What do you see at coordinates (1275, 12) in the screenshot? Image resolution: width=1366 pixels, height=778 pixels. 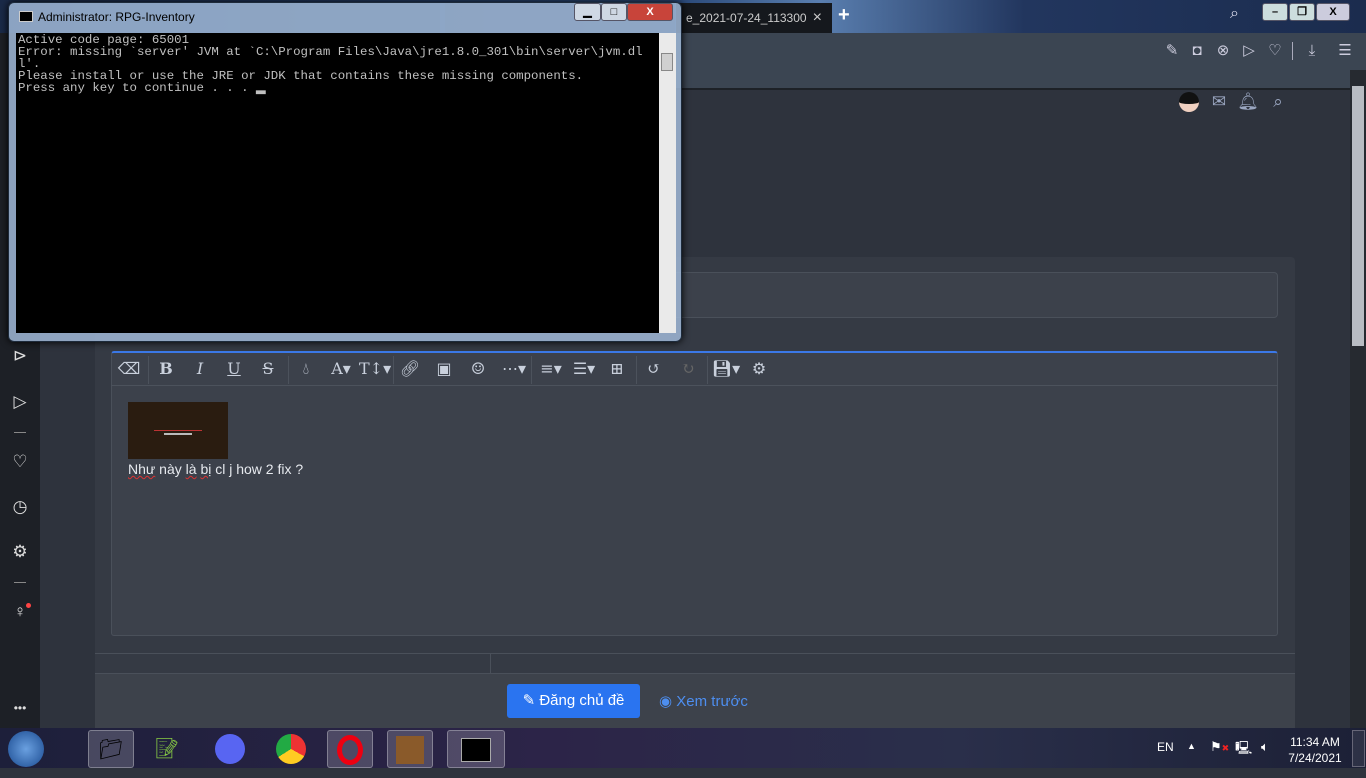 I see `minimize-button: –` at bounding box center [1275, 12].